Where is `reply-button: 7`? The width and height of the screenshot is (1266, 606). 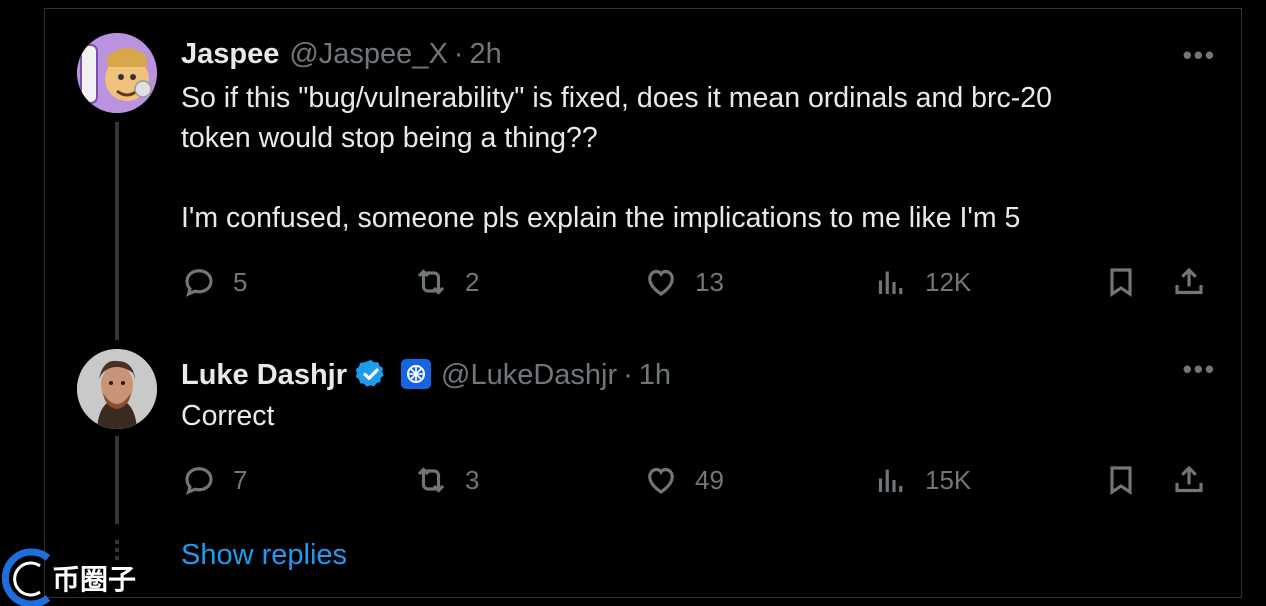 reply-button: 7 is located at coordinates (214, 480).